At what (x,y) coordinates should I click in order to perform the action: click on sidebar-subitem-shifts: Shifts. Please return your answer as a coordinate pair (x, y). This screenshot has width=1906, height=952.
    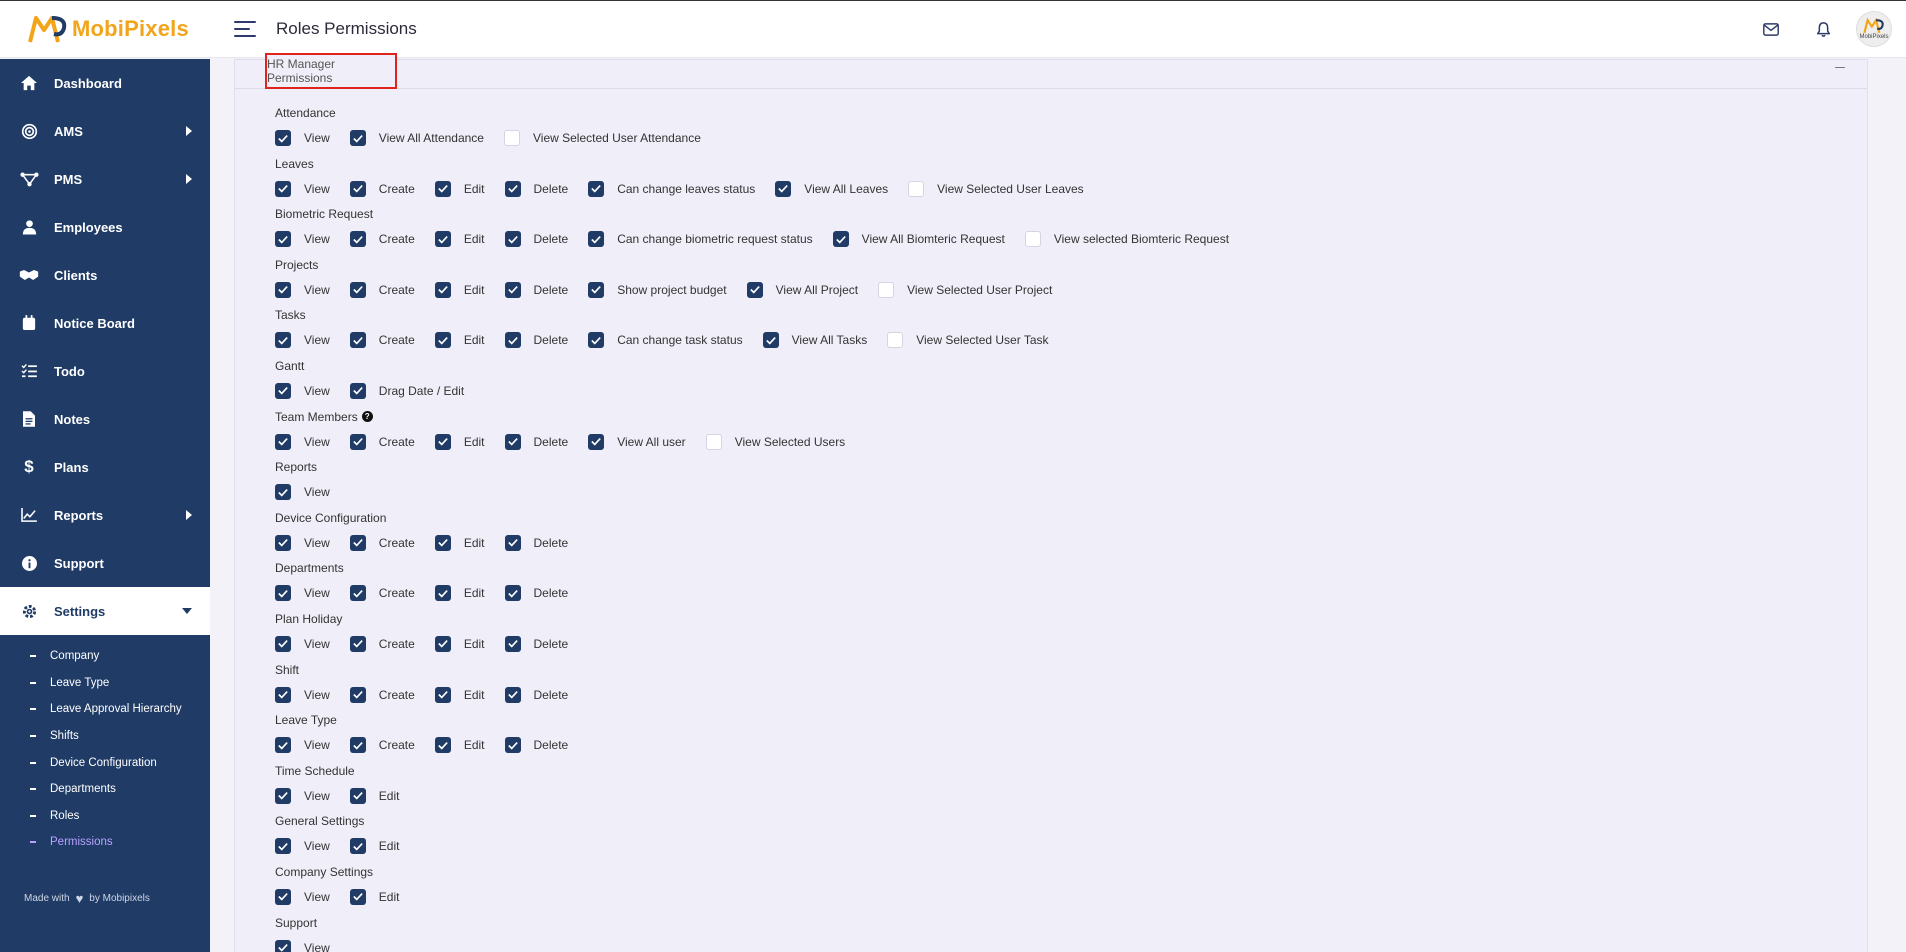
    Looking at the image, I should click on (105, 736).